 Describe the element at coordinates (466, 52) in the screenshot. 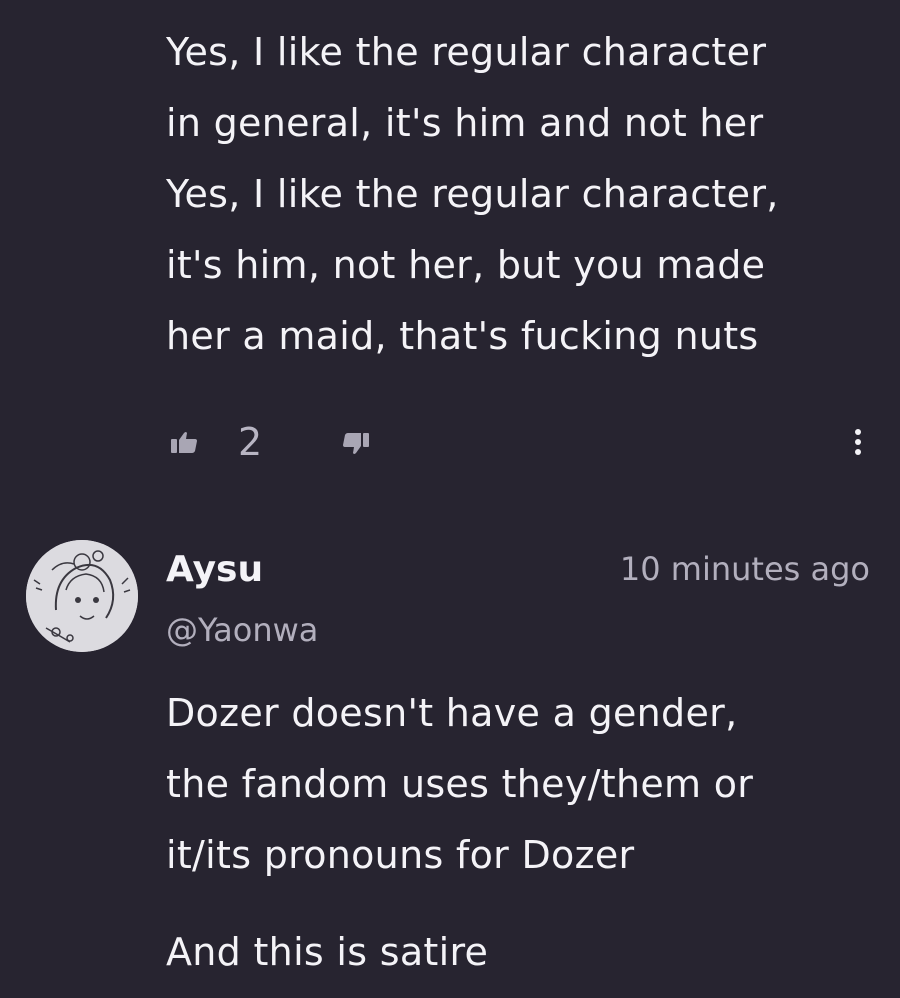

I see `comment-text-line: Yes, I like the regular character` at that location.